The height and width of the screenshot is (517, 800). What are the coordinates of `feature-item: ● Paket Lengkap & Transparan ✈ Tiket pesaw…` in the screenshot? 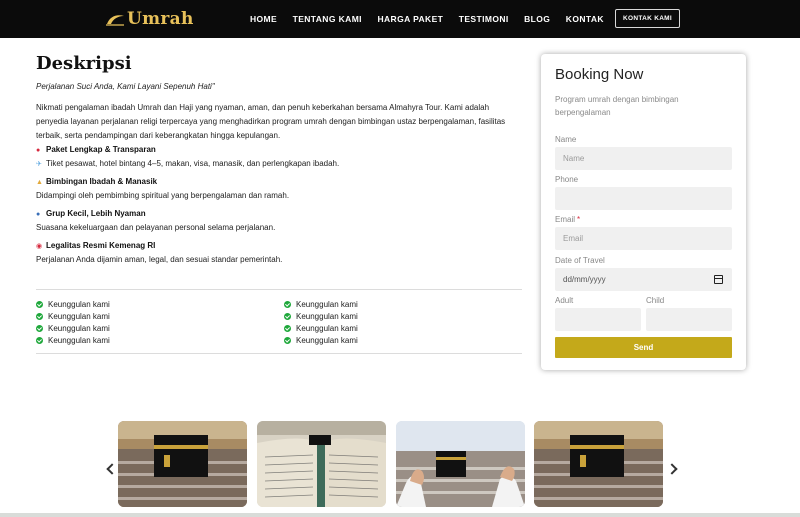 It's located at (279, 157).